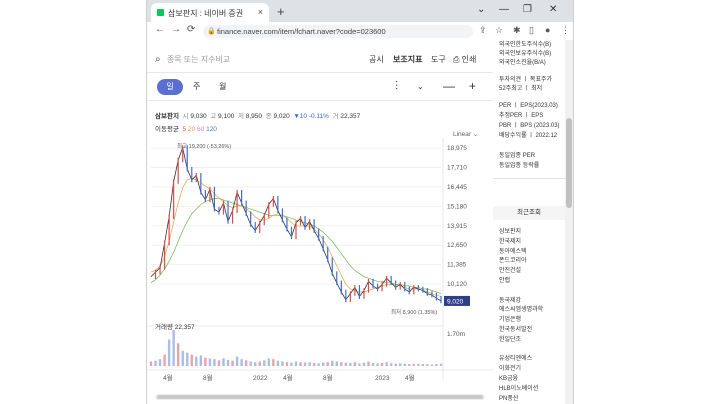  I want to click on recent-stock-item: 유성티엔에스, so click(515, 357).